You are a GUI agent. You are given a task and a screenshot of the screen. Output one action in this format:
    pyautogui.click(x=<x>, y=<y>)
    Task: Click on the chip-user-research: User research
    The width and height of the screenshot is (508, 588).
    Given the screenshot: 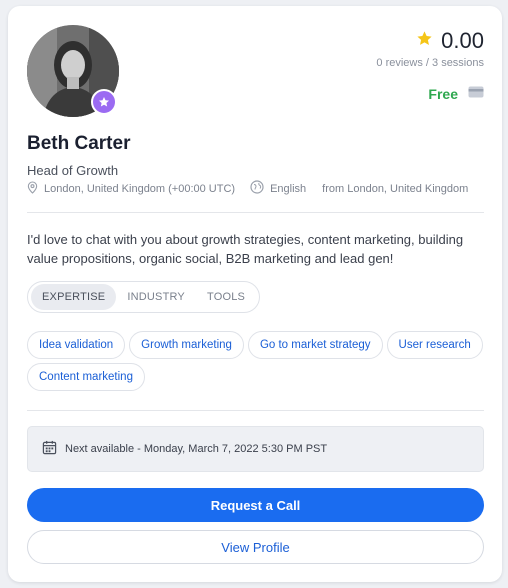 What is the action you would take?
    pyautogui.click(x=434, y=345)
    